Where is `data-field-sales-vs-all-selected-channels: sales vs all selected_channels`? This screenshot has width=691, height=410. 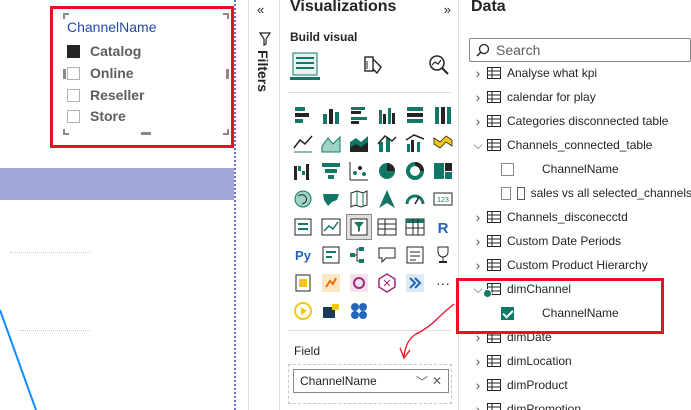 data-field-sales-vs-all-selected-channels: sales vs all selected_channels is located at coordinates (575, 193).